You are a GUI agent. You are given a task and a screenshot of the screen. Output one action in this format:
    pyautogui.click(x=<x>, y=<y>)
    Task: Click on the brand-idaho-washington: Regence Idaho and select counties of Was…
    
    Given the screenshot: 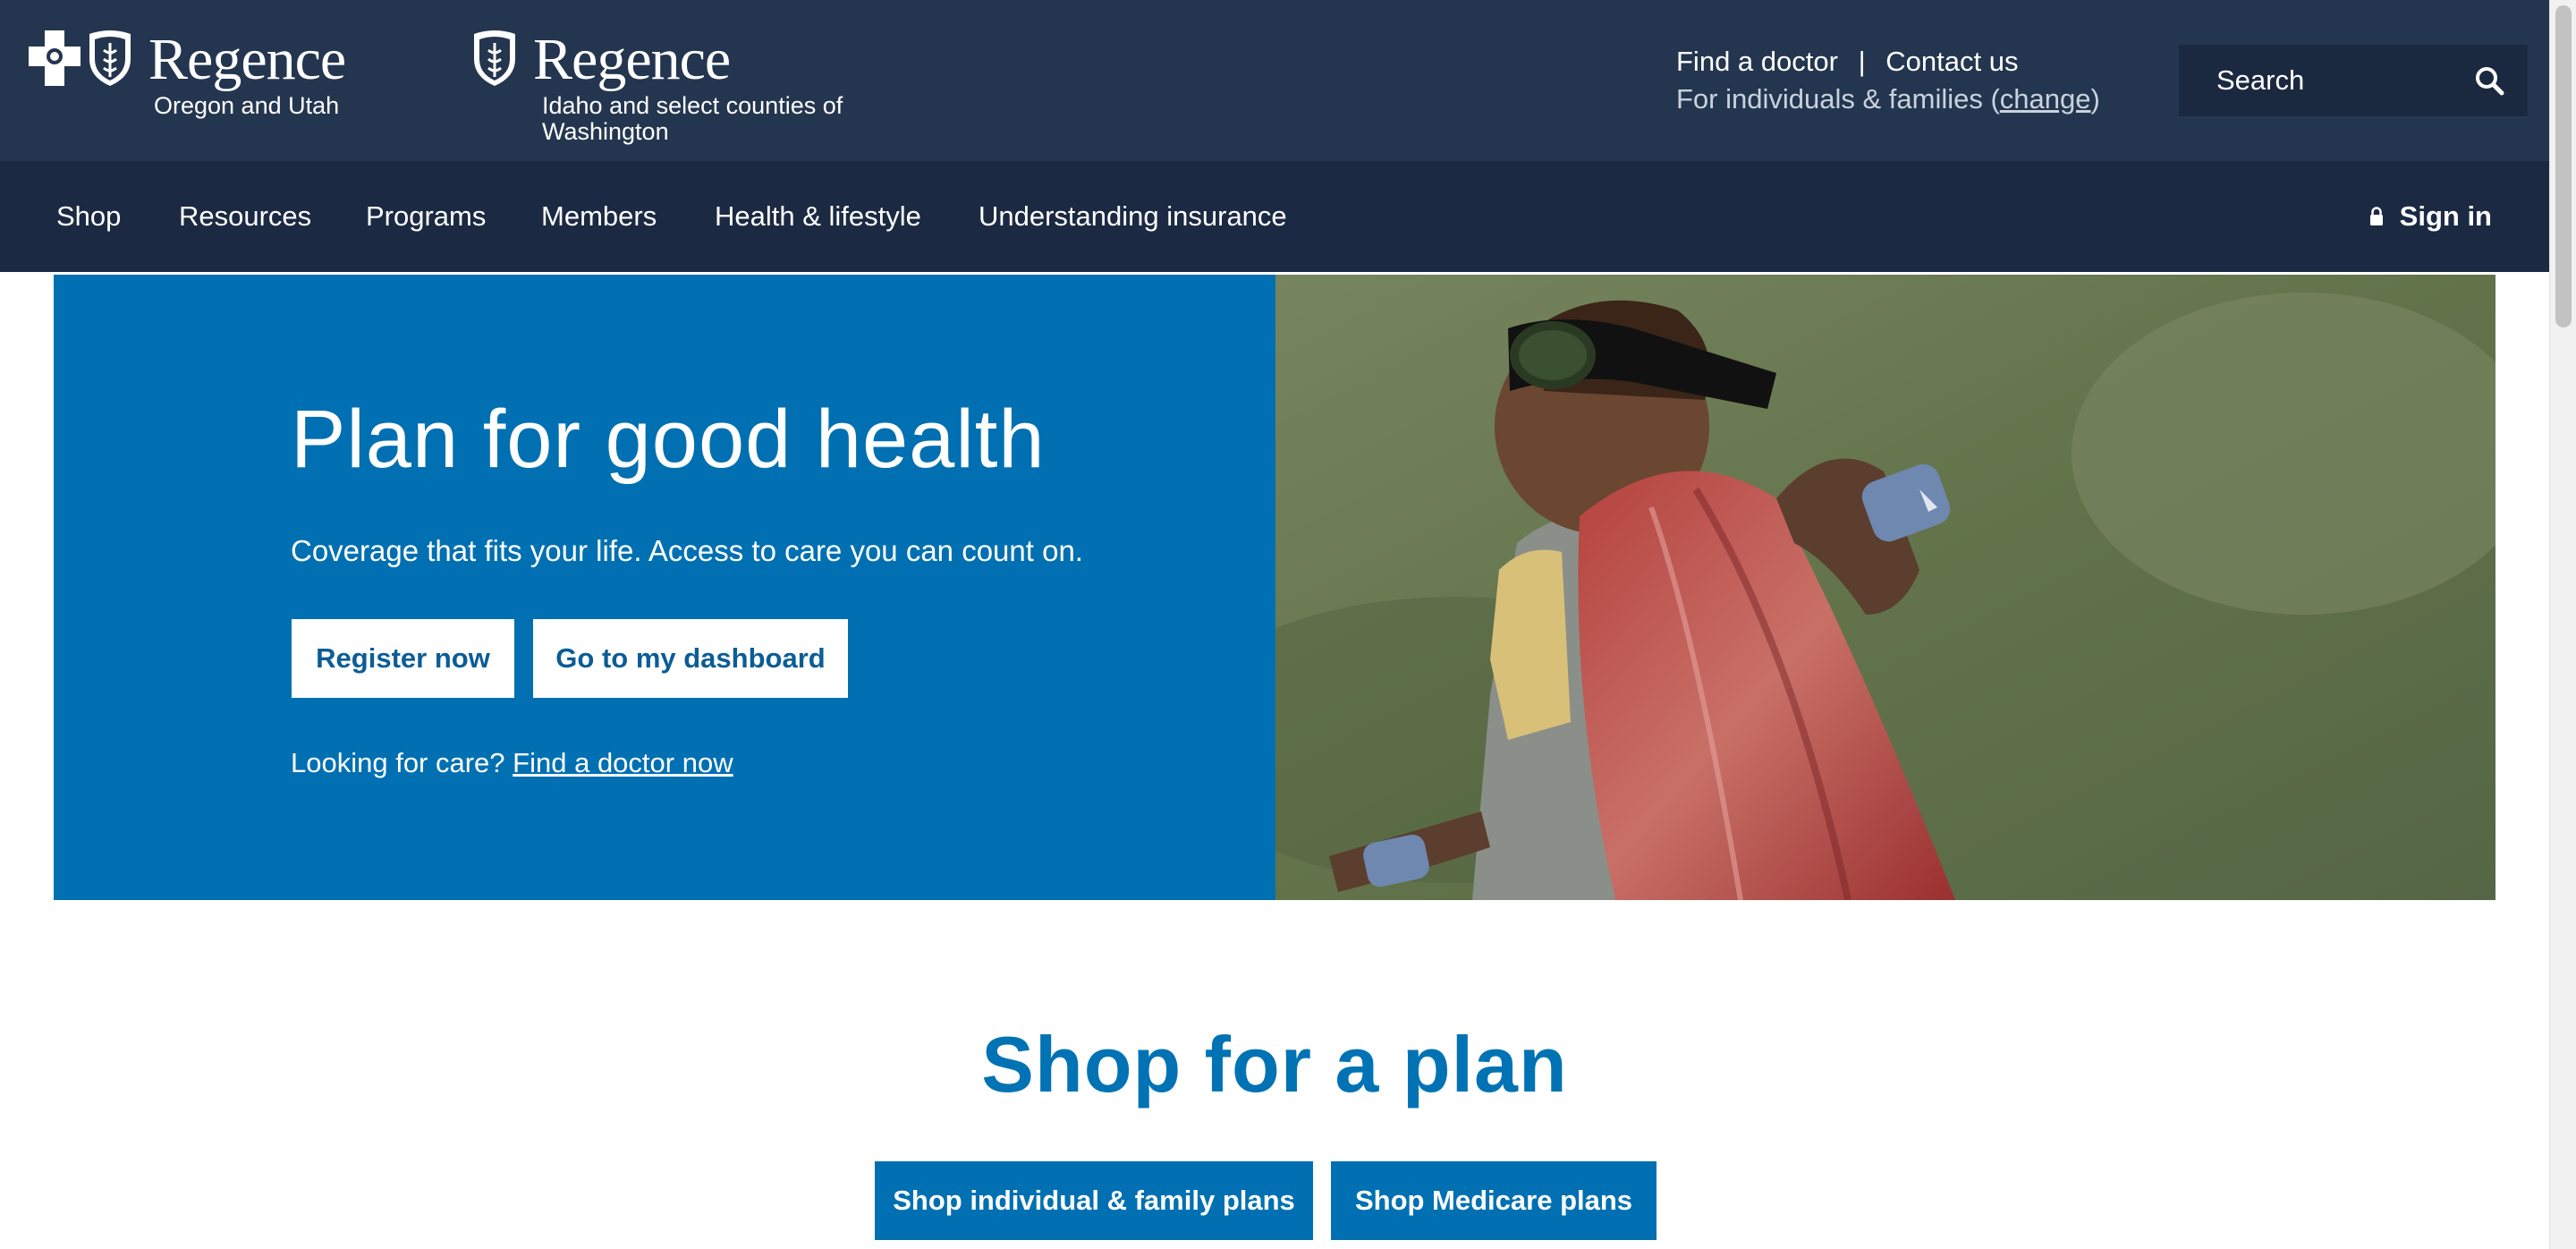 What is the action you would take?
    pyautogui.click(x=656, y=86)
    